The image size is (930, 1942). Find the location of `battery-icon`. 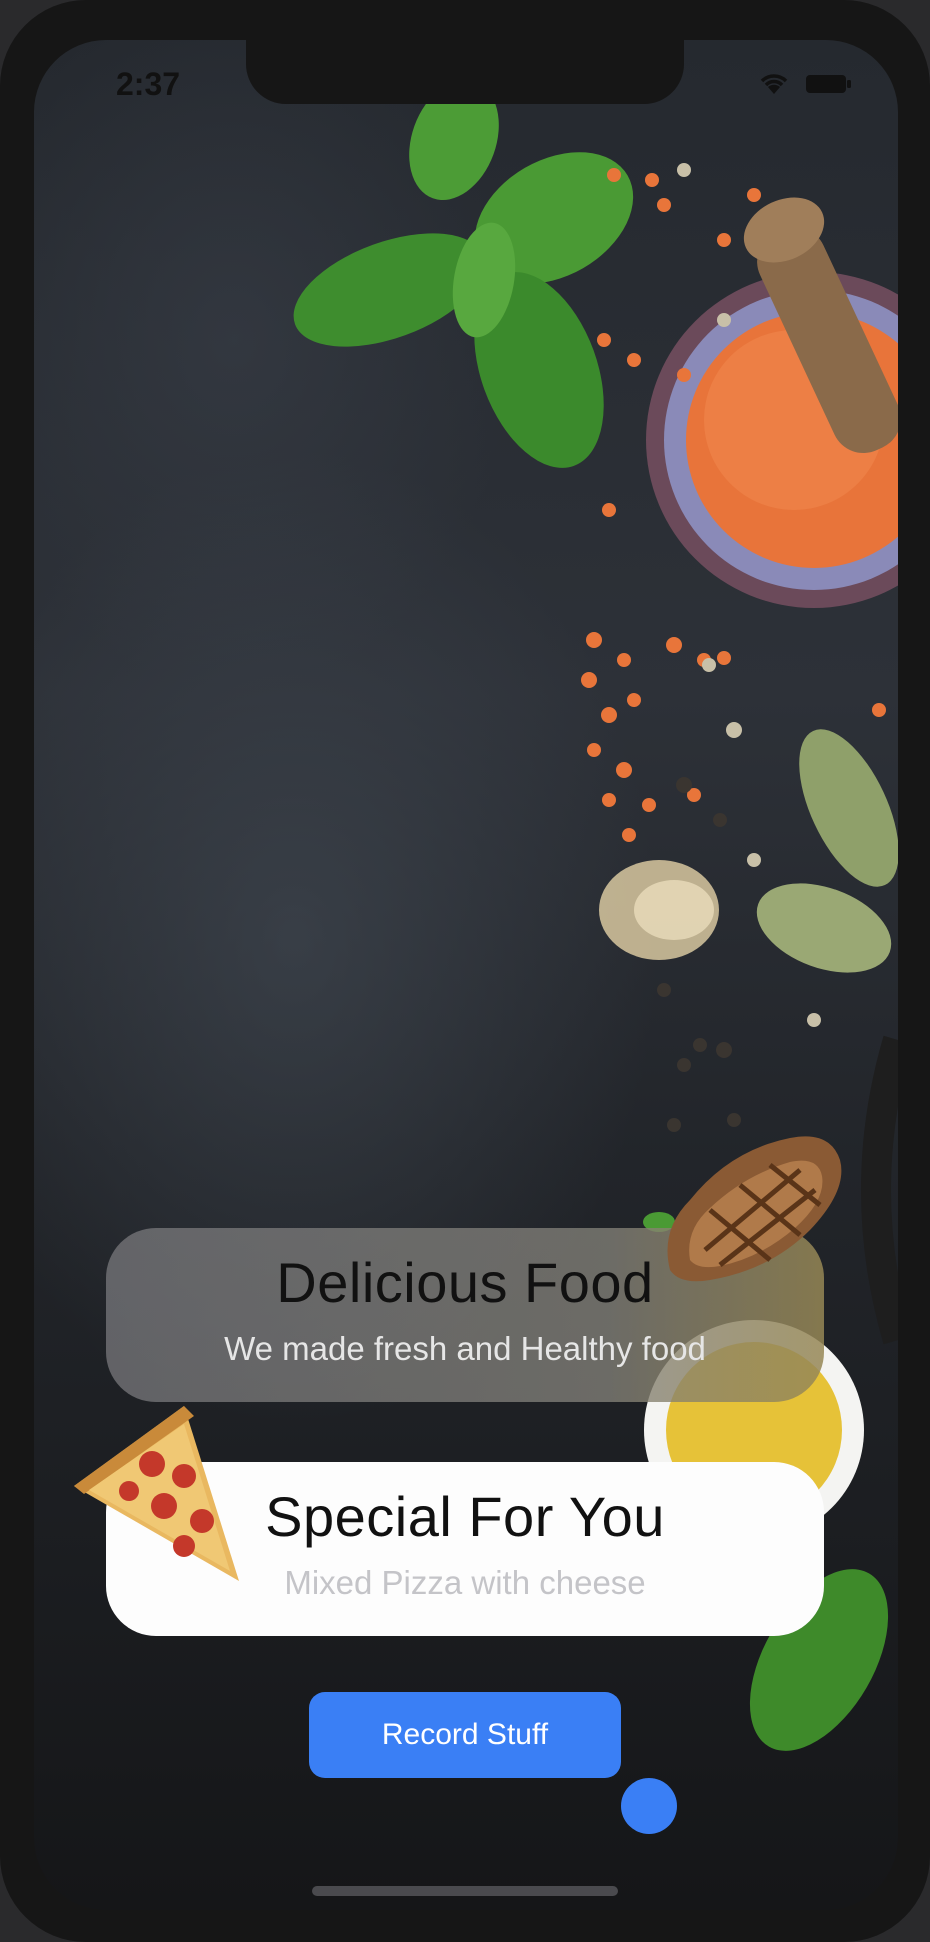

battery-icon is located at coordinates (828, 84).